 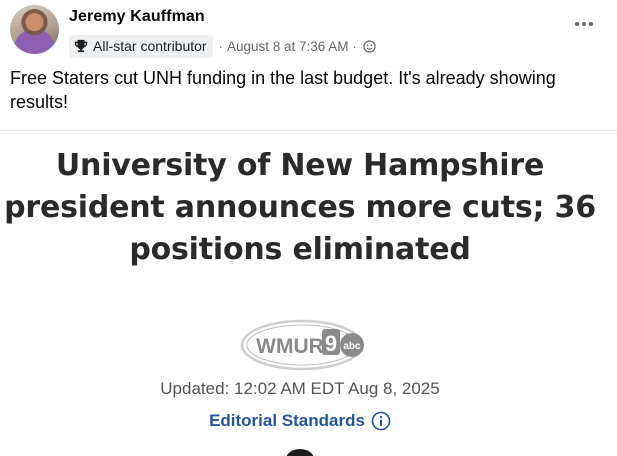 I want to click on more-options-icon, so click(x=584, y=24).